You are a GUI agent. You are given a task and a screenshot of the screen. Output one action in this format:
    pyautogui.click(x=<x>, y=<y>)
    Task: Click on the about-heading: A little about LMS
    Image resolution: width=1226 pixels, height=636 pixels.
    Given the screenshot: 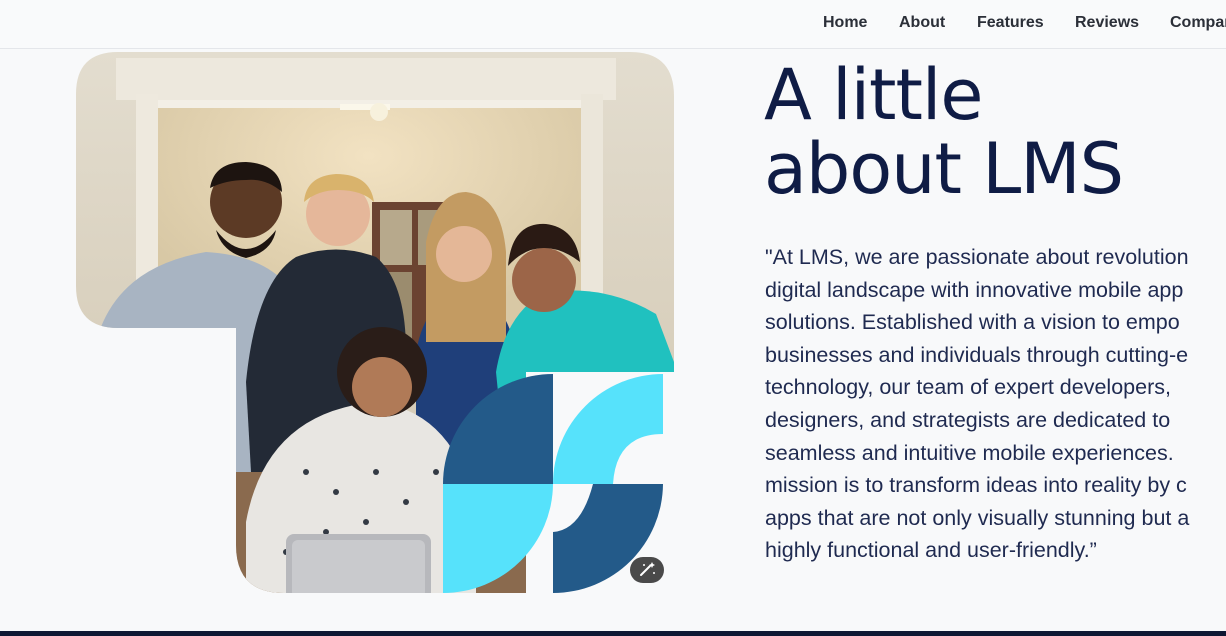 What is the action you would take?
    pyautogui.click(x=995, y=132)
    